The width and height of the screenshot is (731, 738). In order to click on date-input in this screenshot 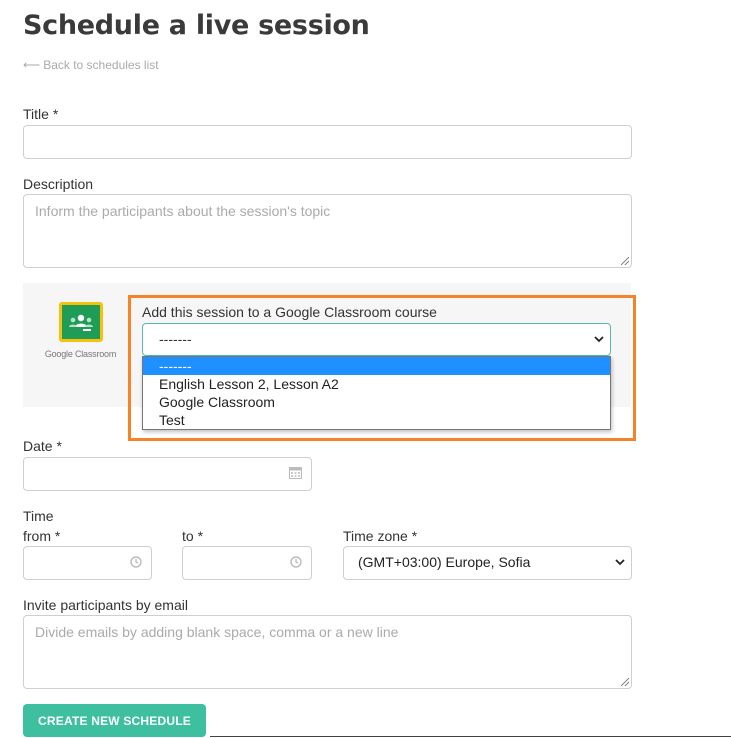, I will do `click(167, 474)`.